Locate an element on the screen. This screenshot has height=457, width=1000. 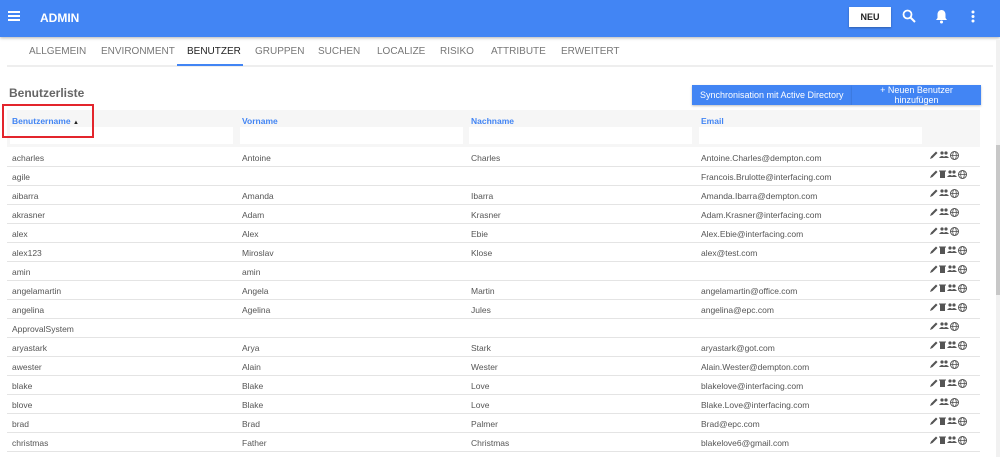
tab-gruppen: GRUPPEN is located at coordinates (279, 51).